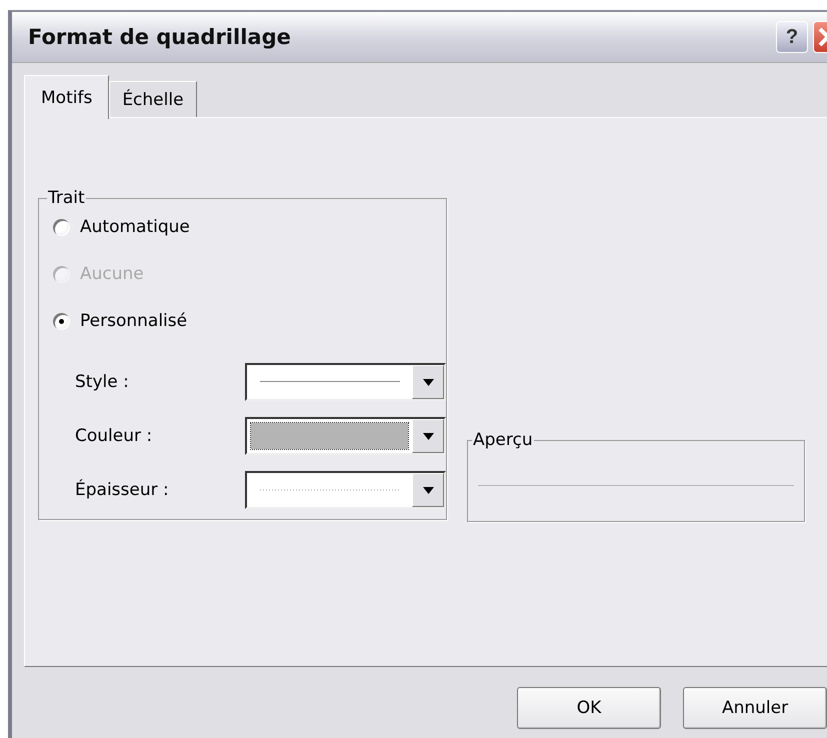 Image resolution: width=827 pixels, height=738 pixels. I want to click on help-button: ?, so click(792, 37).